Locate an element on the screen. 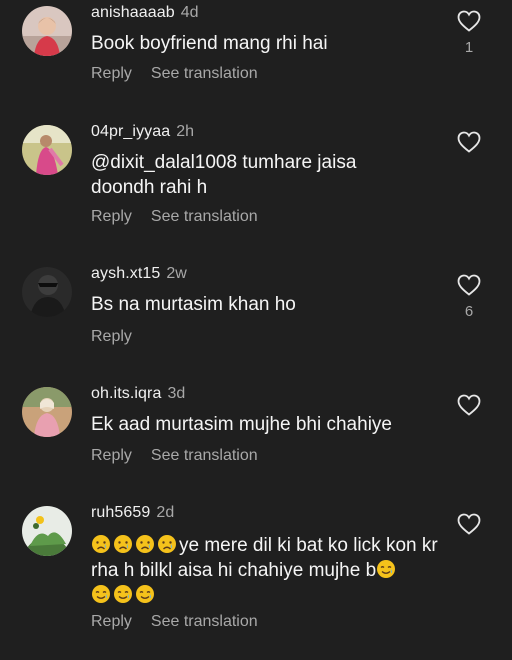  comment-meta: anishaaaab 4d is located at coordinates (145, 13).